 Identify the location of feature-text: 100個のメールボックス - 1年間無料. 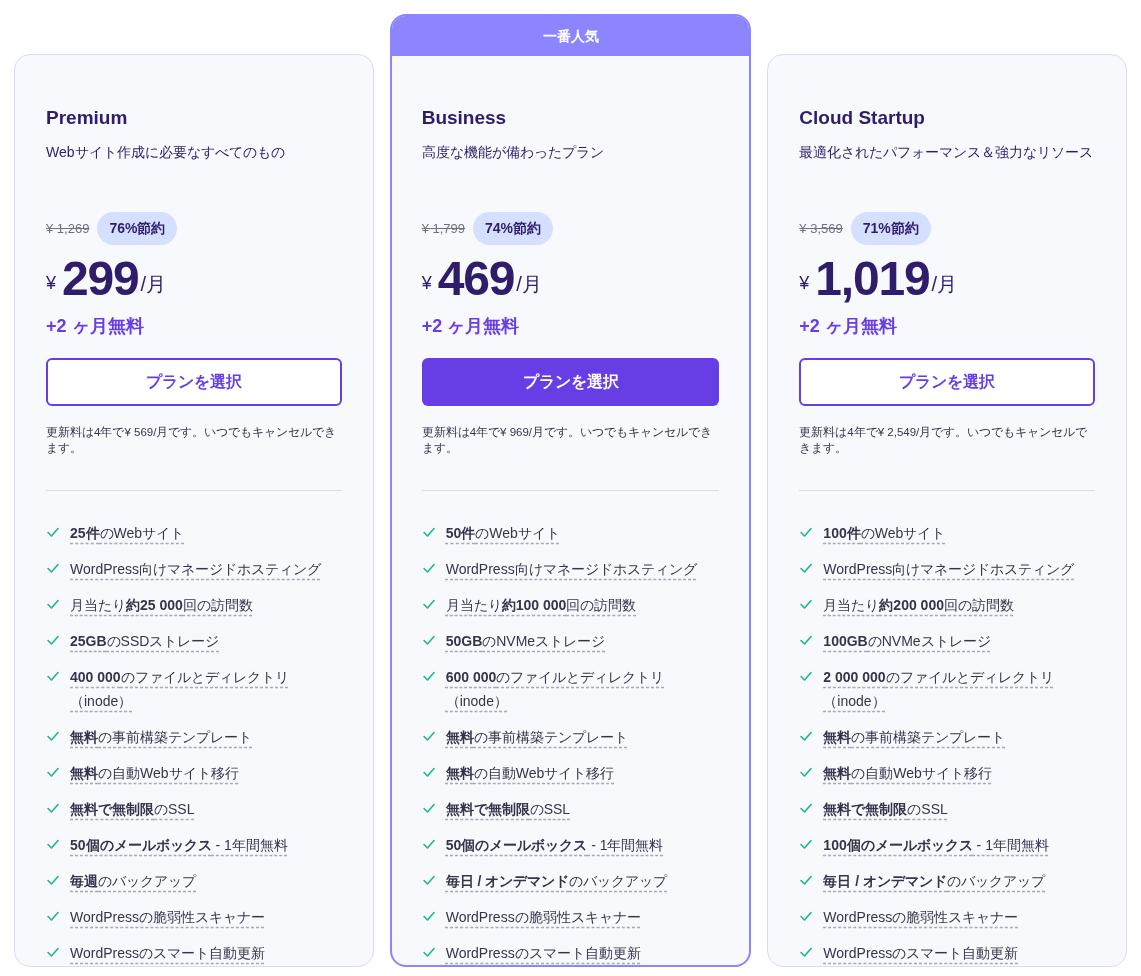
(936, 845).